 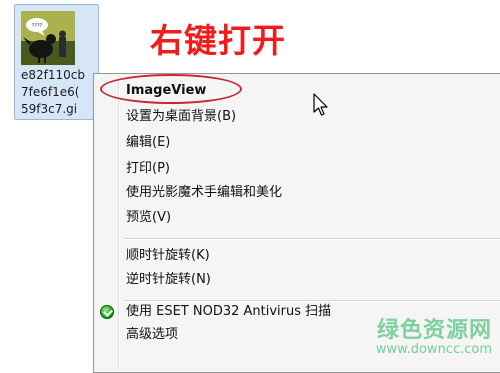 What do you see at coordinates (298, 193) in the screenshot?
I see `menu-item-edit-with-nEO-imaging: 使用光影魔术手编辑和美化` at bounding box center [298, 193].